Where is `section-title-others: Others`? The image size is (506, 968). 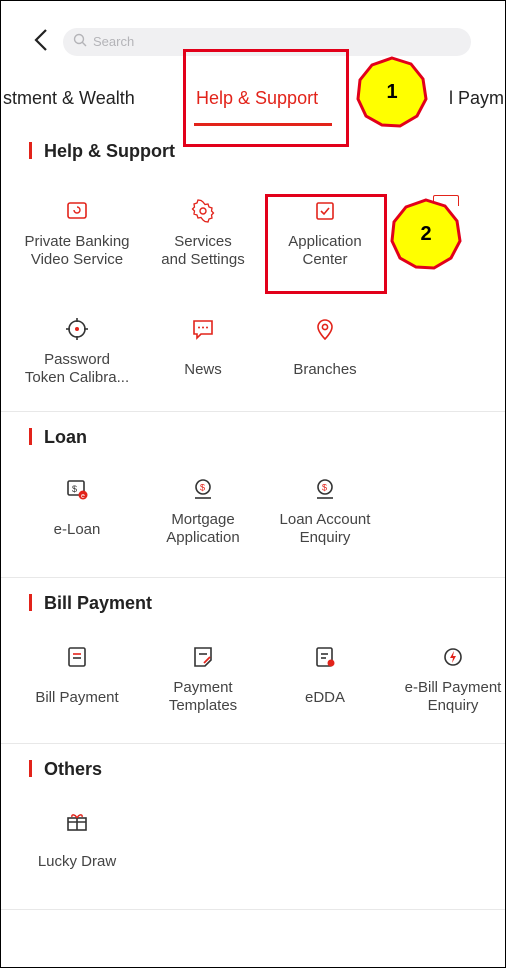
section-title-others: Others is located at coordinates (65, 769).